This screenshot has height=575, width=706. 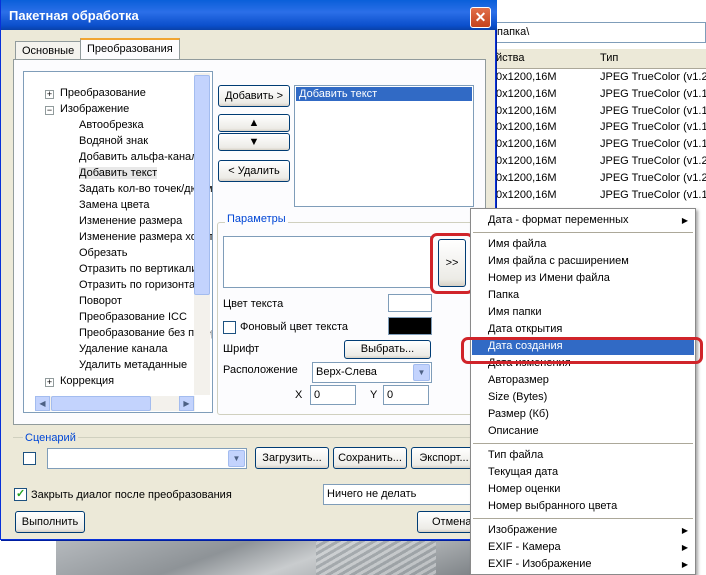 I want to click on tree-item: Замена цвета, so click(x=114, y=205).